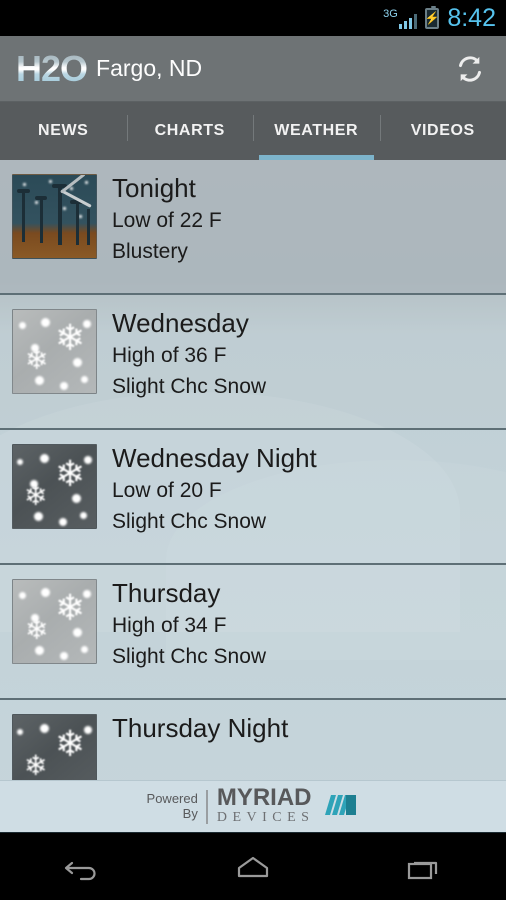  Describe the element at coordinates (167, 490) in the screenshot. I see `forecast-temperature: Low of 20 F` at that location.